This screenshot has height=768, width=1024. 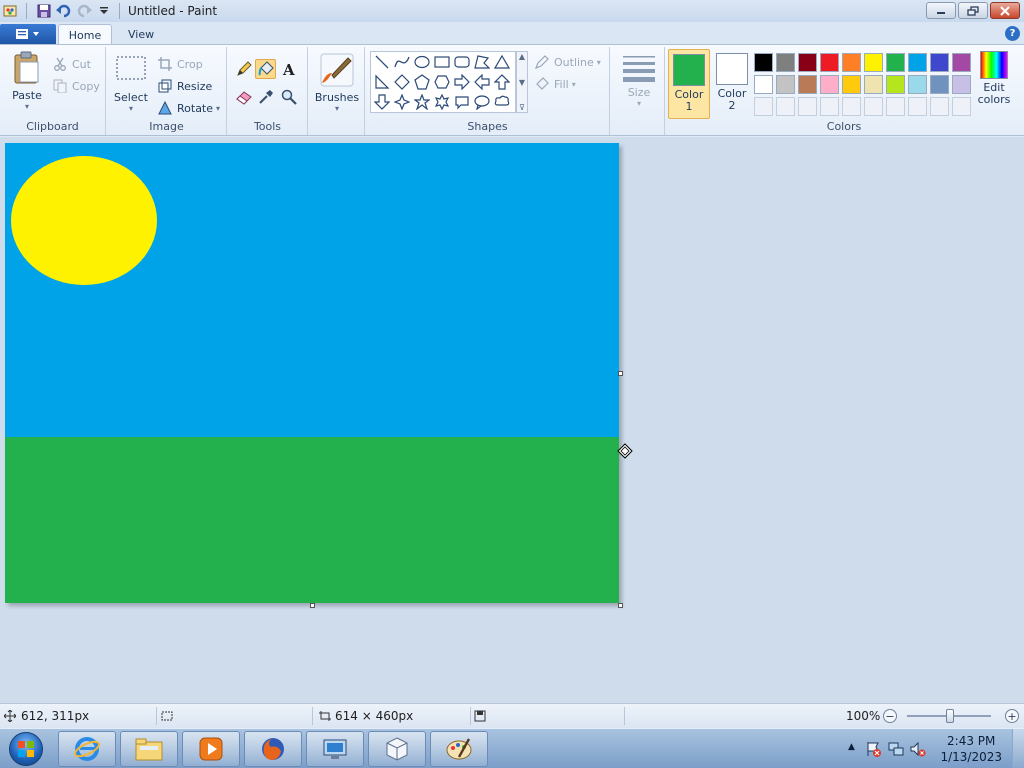 What do you see at coordinates (482, 102) in the screenshot?
I see `oval-callout-shape` at bounding box center [482, 102].